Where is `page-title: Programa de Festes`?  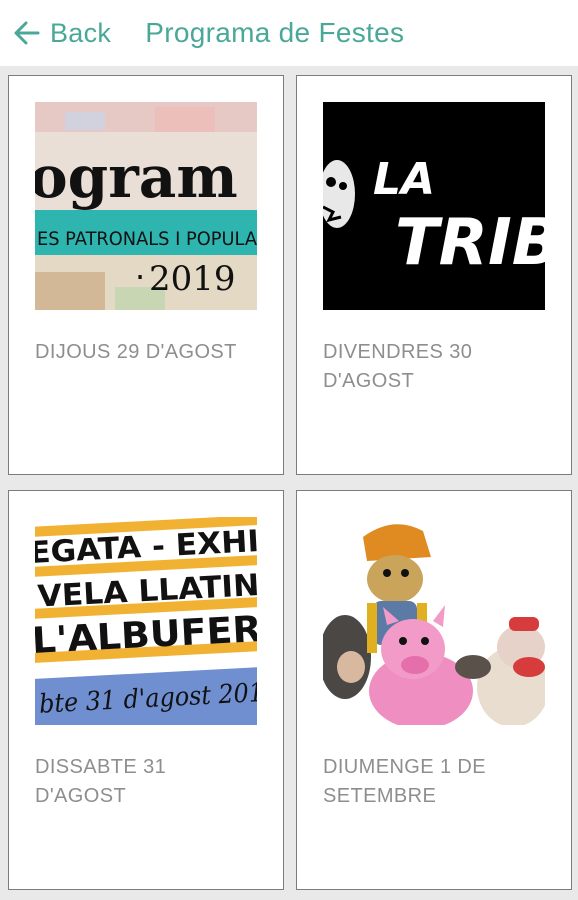 page-title: Programa de Festes is located at coordinates (275, 32).